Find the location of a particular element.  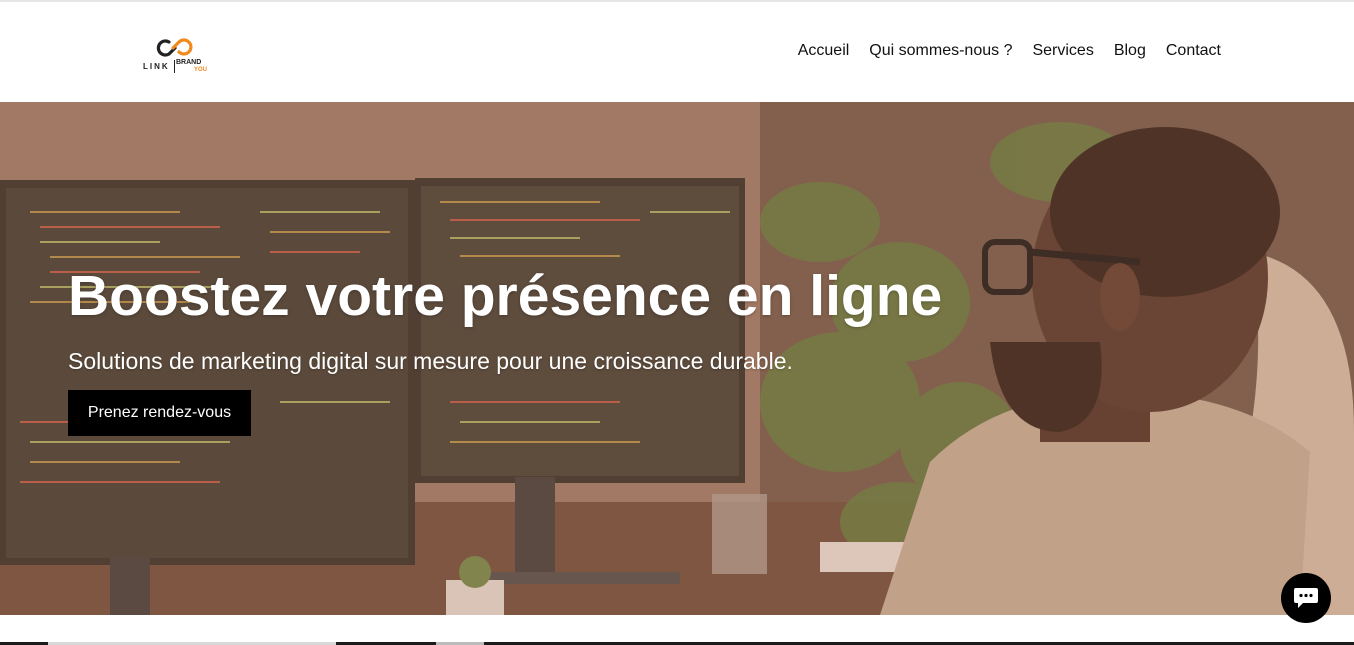

hero-title: Boostez votre présence en ligne is located at coordinates (505, 296).